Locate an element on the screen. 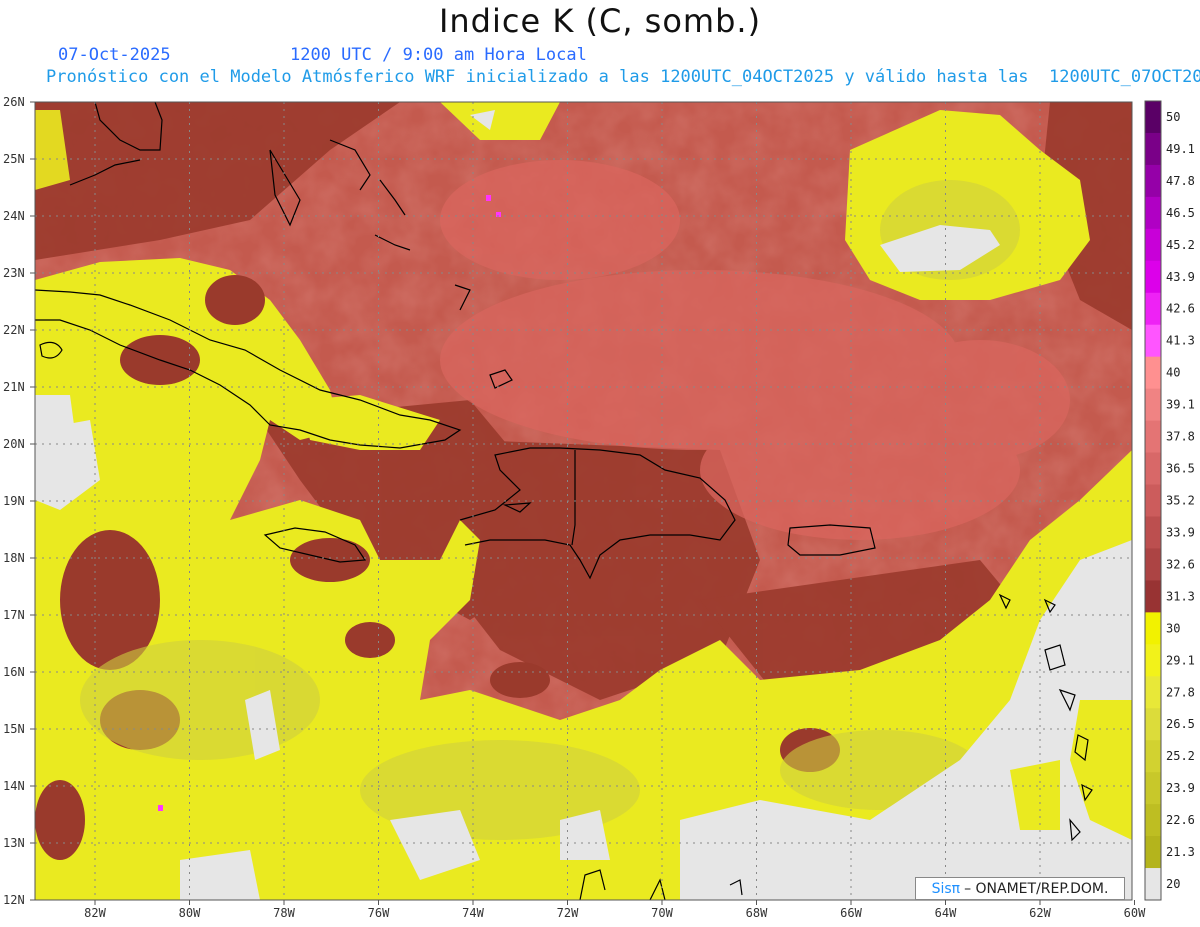  colorbar-label: 25.2 is located at coordinates (1180, 756).